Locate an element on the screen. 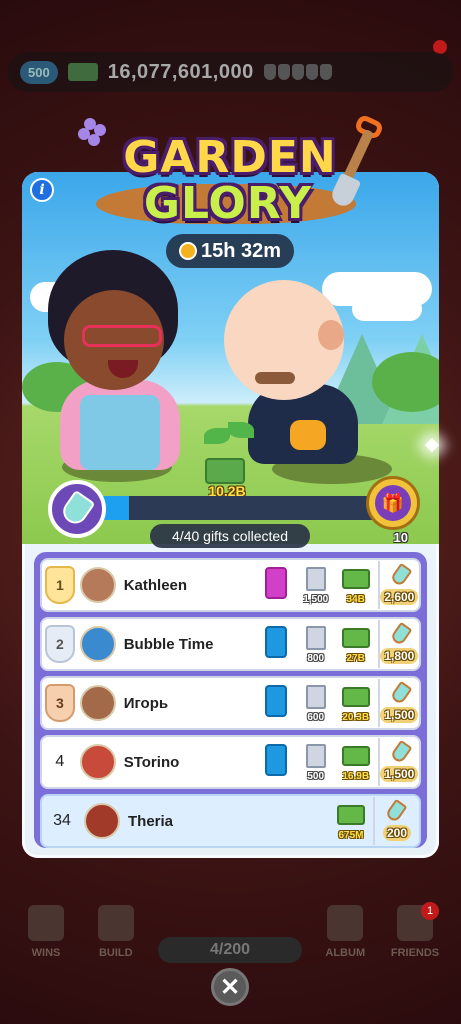 Image resolution: width=461 pixels, height=1024 pixels. building-reward: 800 is located at coordinates (316, 644).